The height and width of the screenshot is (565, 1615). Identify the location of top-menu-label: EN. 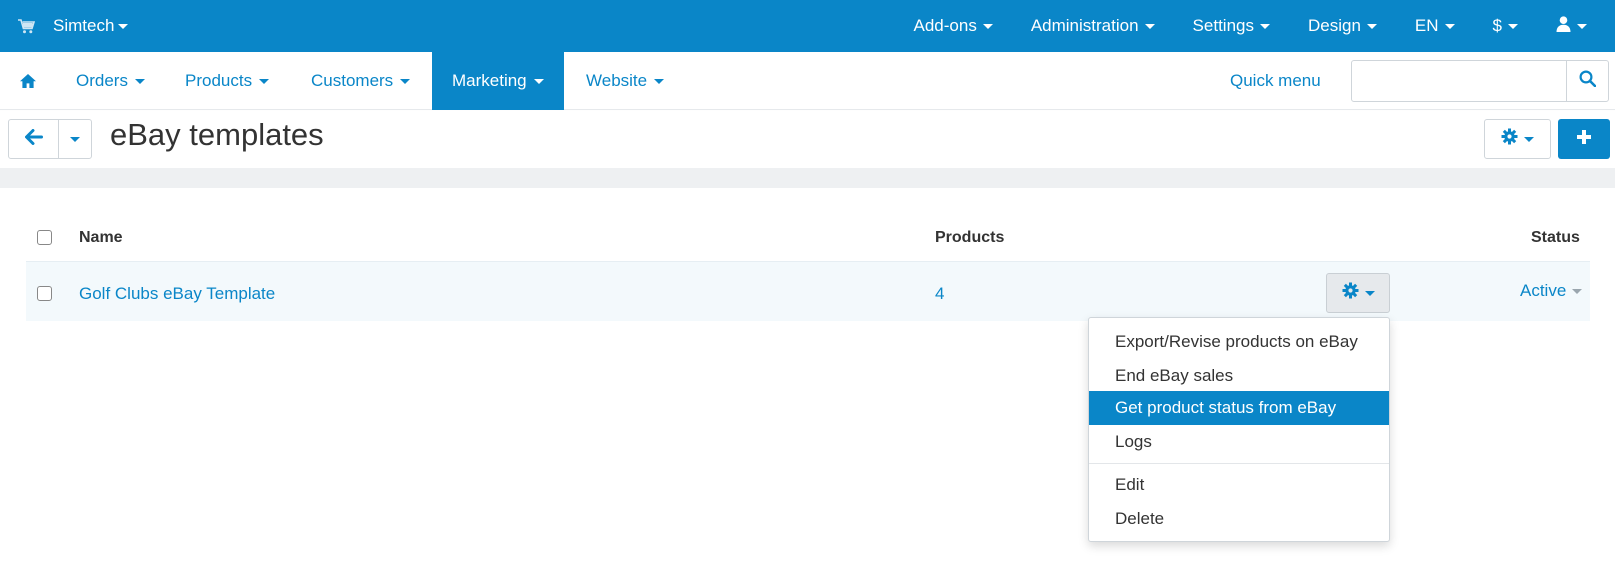
(1426, 25).